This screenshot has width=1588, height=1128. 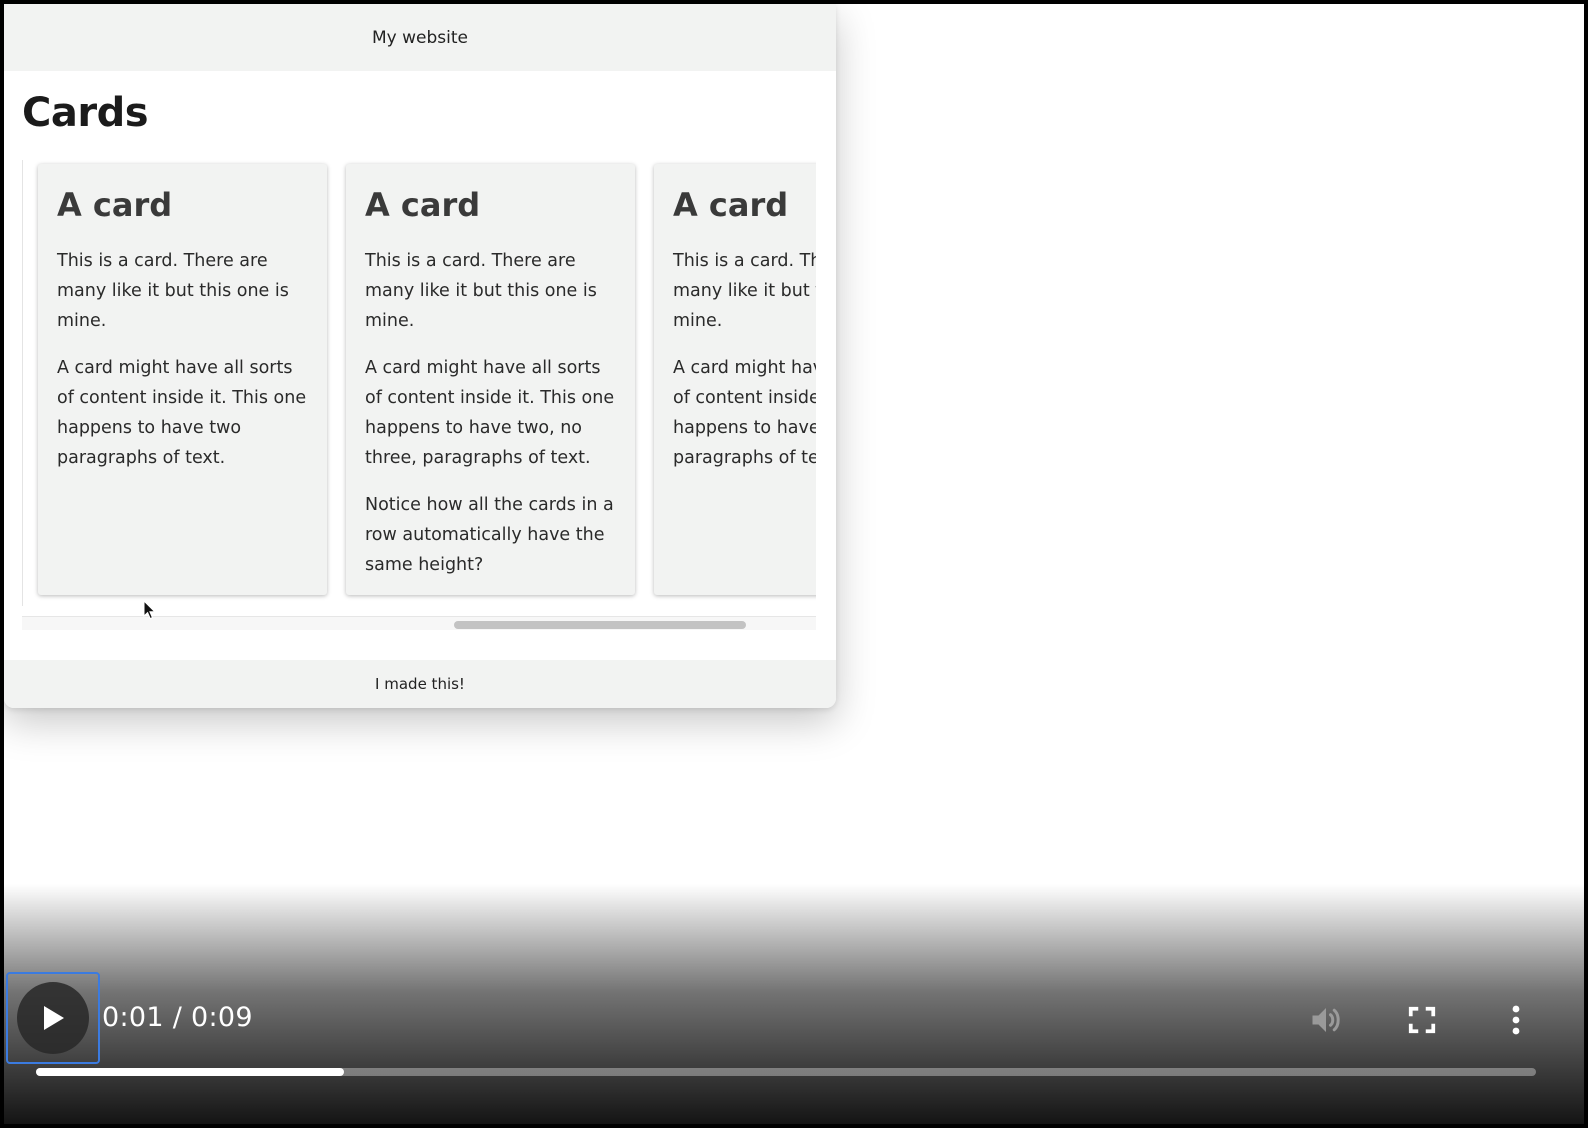 I want to click on site-header-title: My website, so click(x=420, y=37).